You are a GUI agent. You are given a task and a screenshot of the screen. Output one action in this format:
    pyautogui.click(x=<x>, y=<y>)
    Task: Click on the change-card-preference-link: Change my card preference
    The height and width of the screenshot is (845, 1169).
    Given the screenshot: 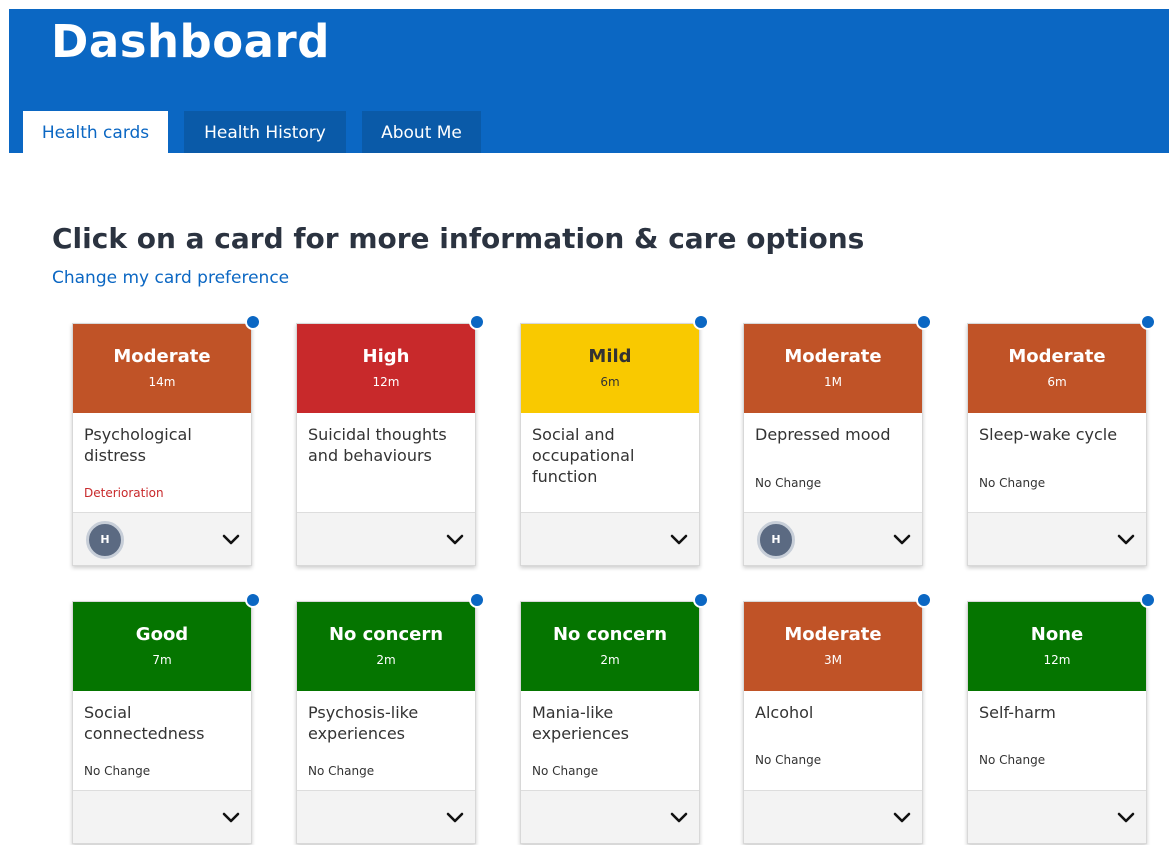 What is the action you would take?
    pyautogui.click(x=170, y=278)
    